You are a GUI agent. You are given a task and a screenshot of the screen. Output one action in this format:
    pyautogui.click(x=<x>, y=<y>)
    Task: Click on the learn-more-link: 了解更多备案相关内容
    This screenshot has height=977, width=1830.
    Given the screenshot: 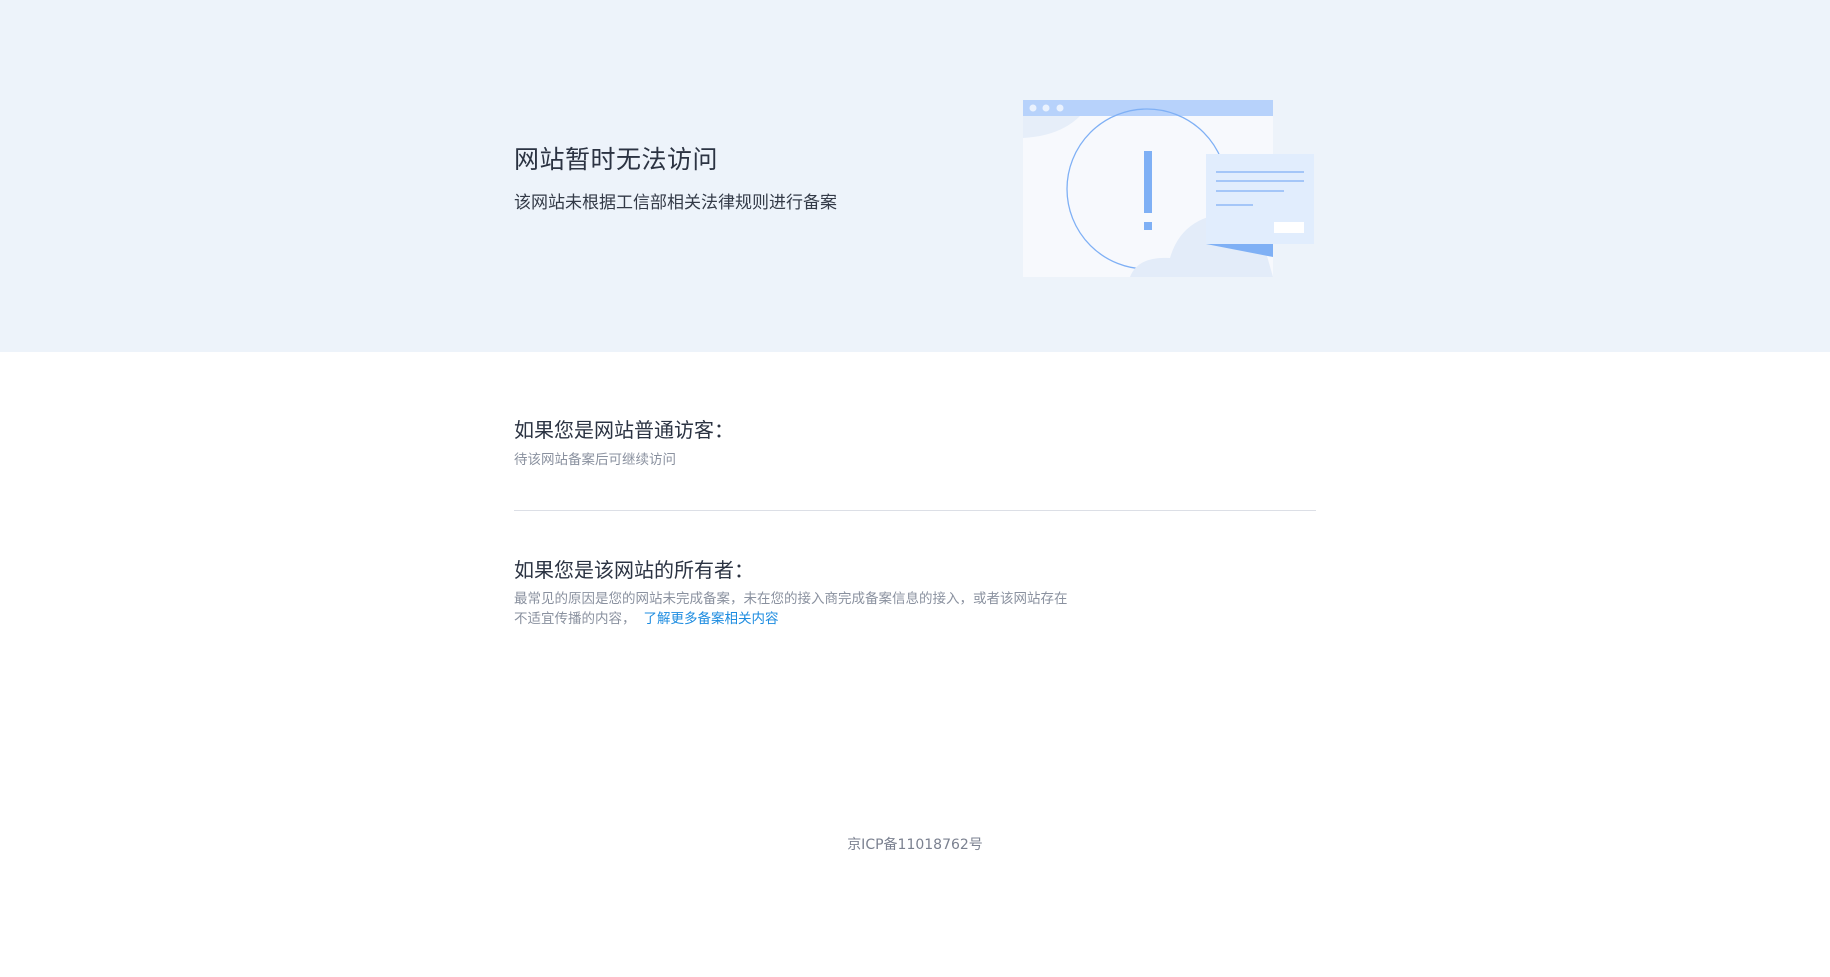 What is the action you would take?
    pyautogui.click(x=711, y=619)
    